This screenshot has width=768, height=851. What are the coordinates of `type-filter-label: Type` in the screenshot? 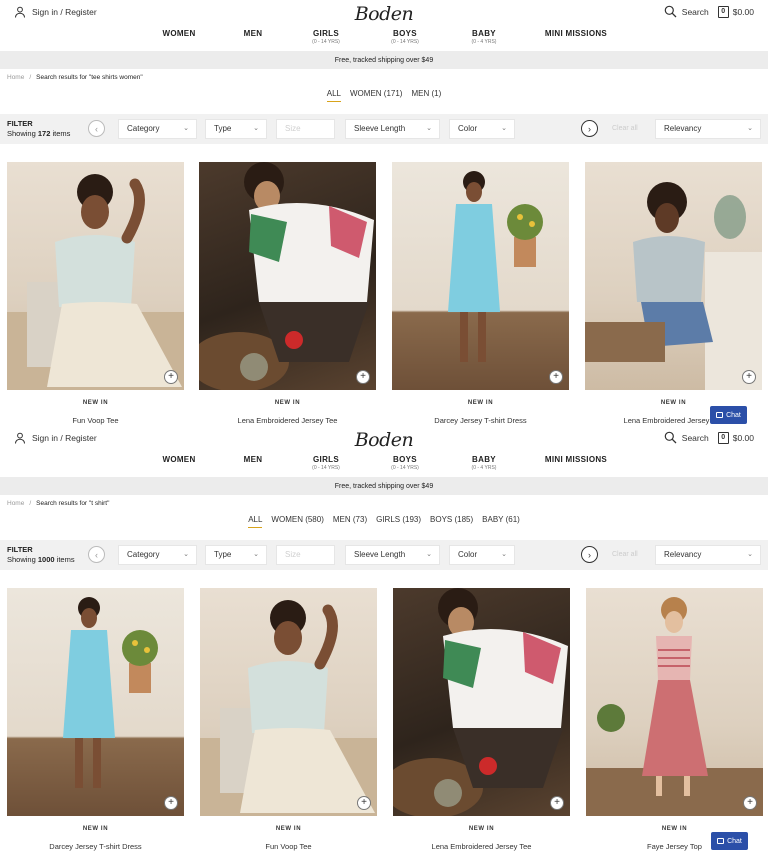 It's located at (223, 128).